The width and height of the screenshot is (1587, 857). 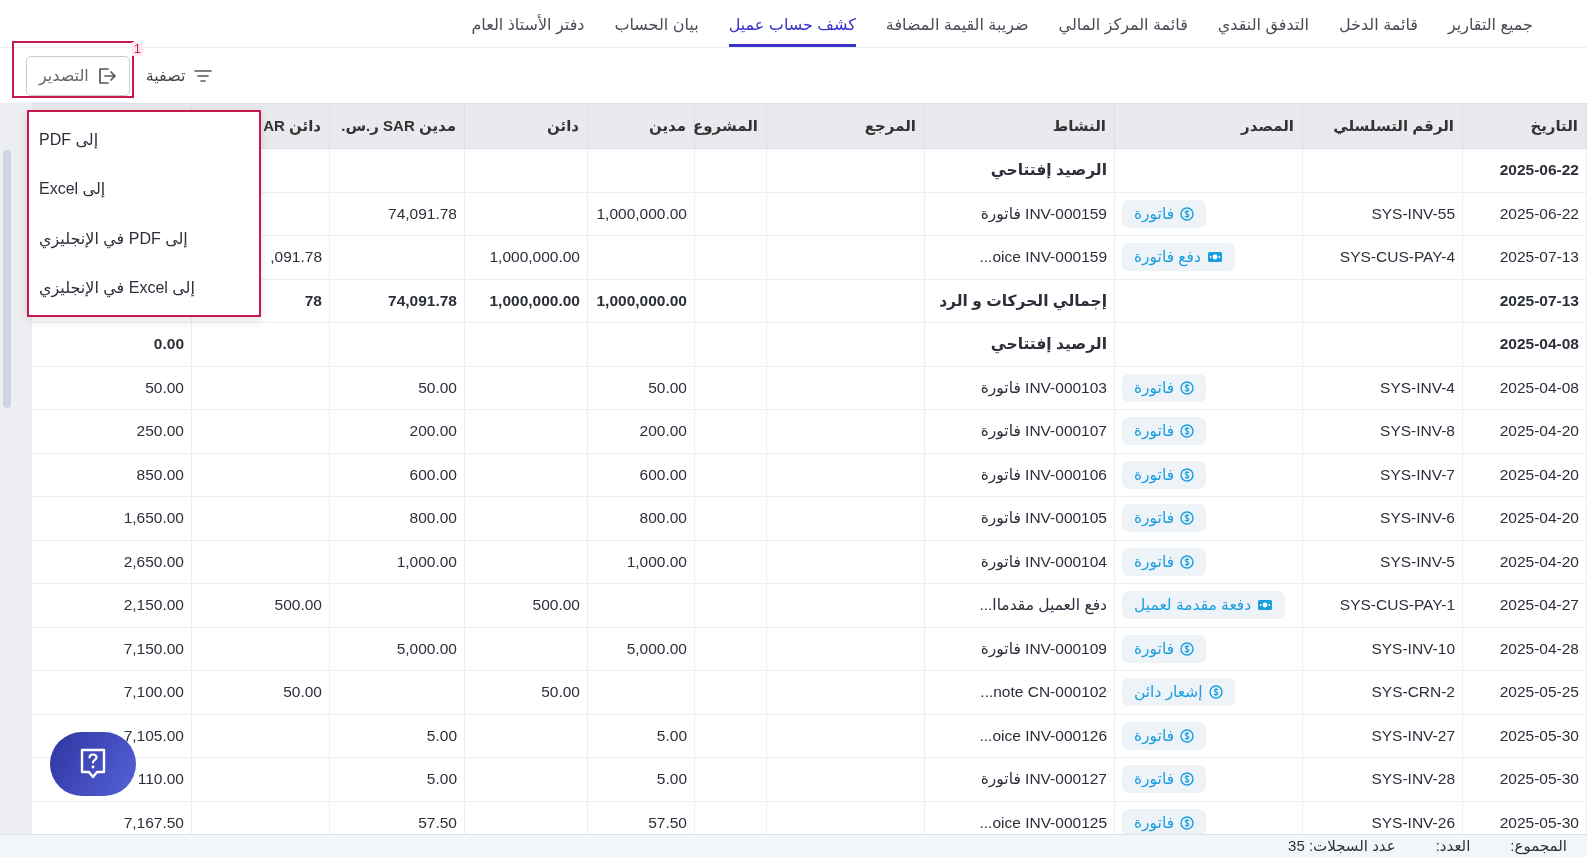 I want to click on activity-cell: ...oice INV-000126, so click(x=1019, y=736).